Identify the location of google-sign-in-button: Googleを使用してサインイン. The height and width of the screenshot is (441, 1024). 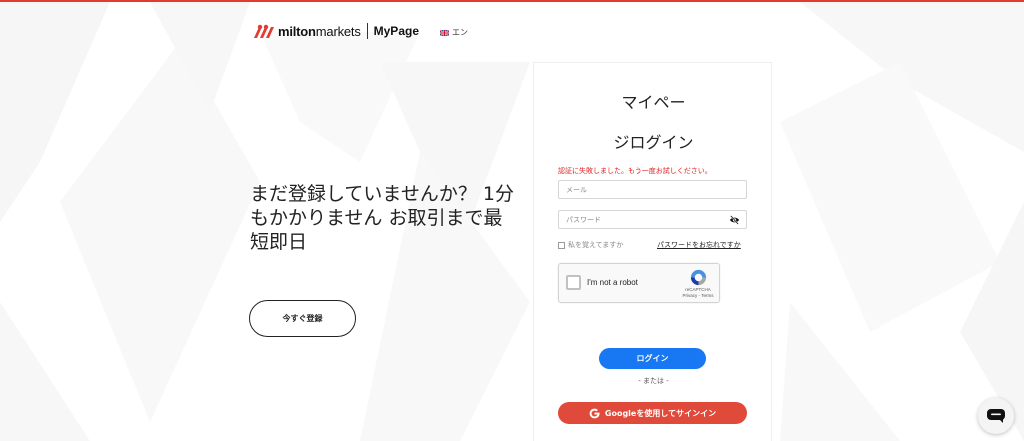
(652, 413).